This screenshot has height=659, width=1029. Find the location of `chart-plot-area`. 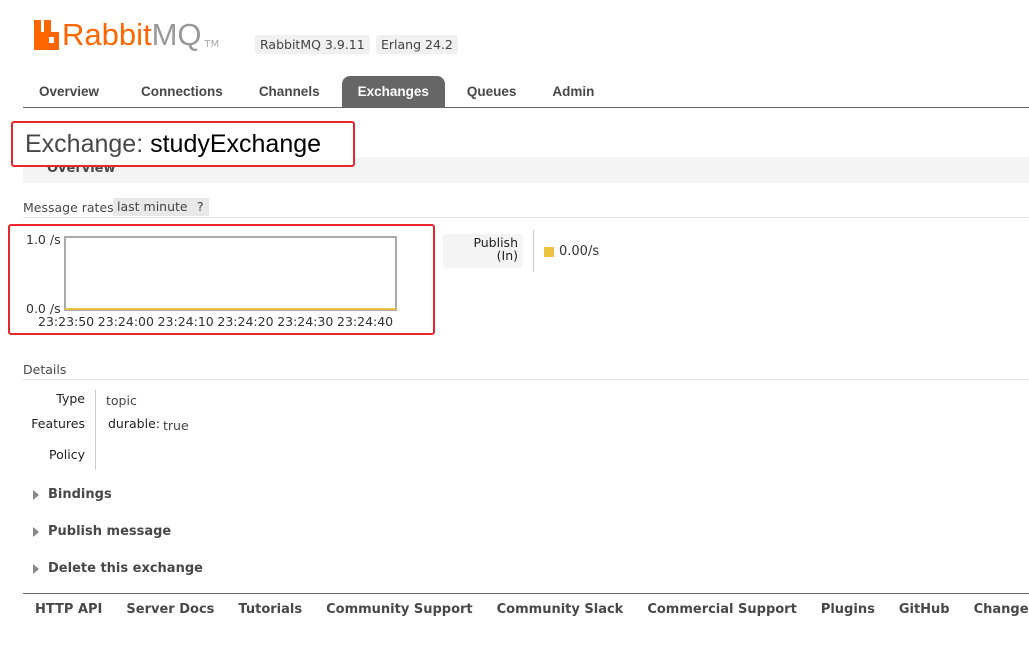

chart-plot-area is located at coordinates (230, 273).